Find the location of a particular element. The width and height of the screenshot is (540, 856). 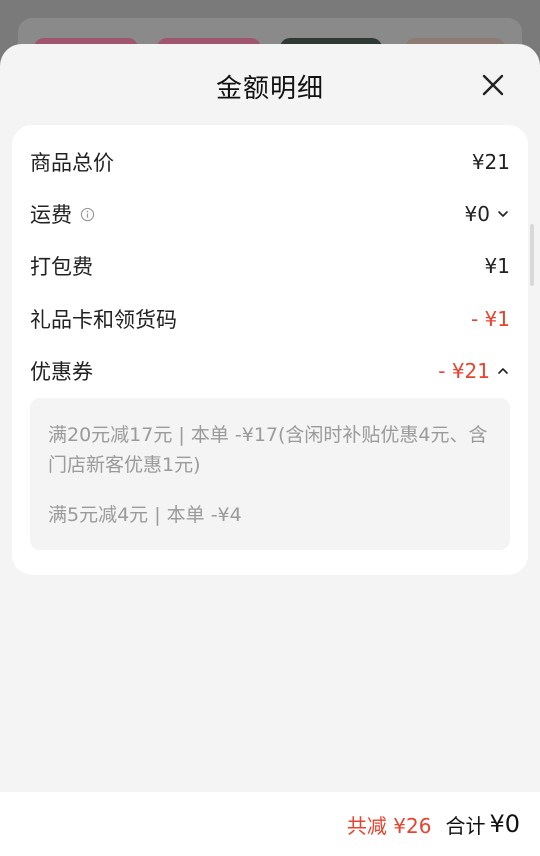

coupon-line: 满20元减17元 | 本单 -¥17(含闲时补贴优惠4元、含门店新客优惠1元) is located at coordinates (268, 450).